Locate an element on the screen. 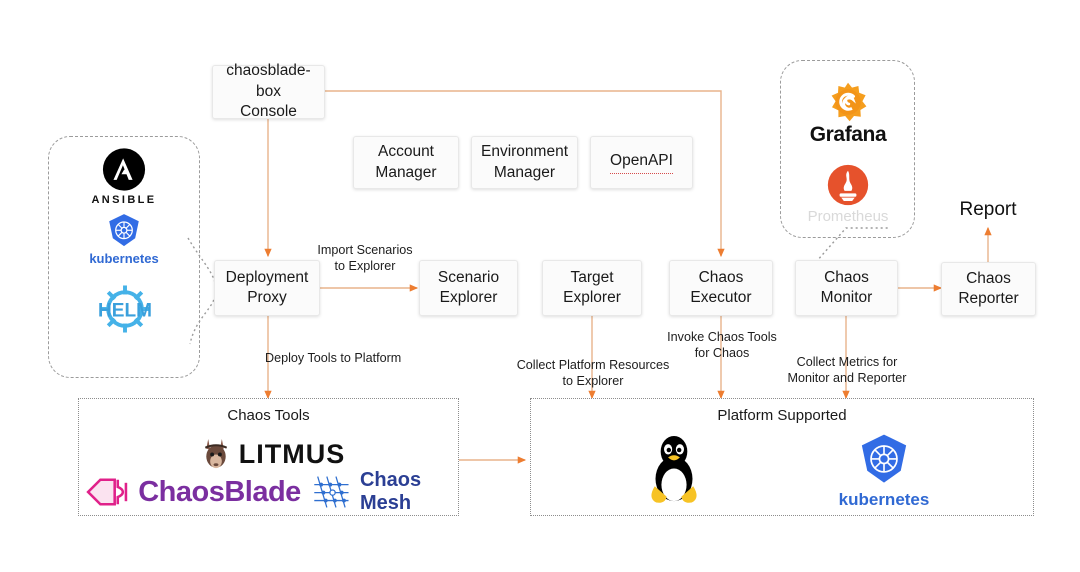 The width and height of the screenshot is (1080, 572). chaos-mesh-icon is located at coordinates (331, 492).